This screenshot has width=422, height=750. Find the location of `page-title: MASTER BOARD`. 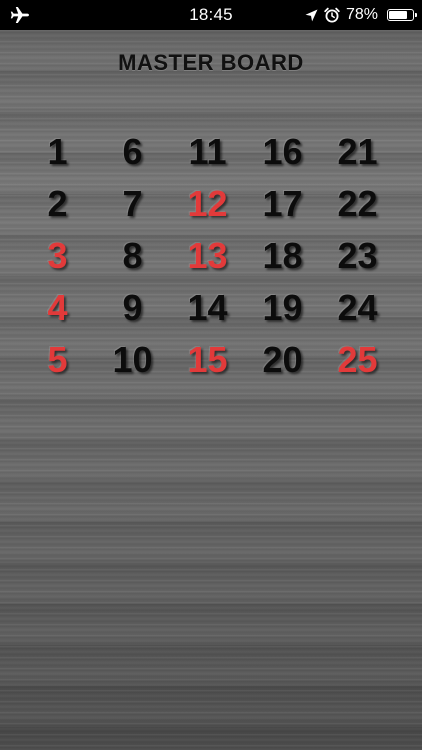

page-title: MASTER BOARD is located at coordinates (211, 62).